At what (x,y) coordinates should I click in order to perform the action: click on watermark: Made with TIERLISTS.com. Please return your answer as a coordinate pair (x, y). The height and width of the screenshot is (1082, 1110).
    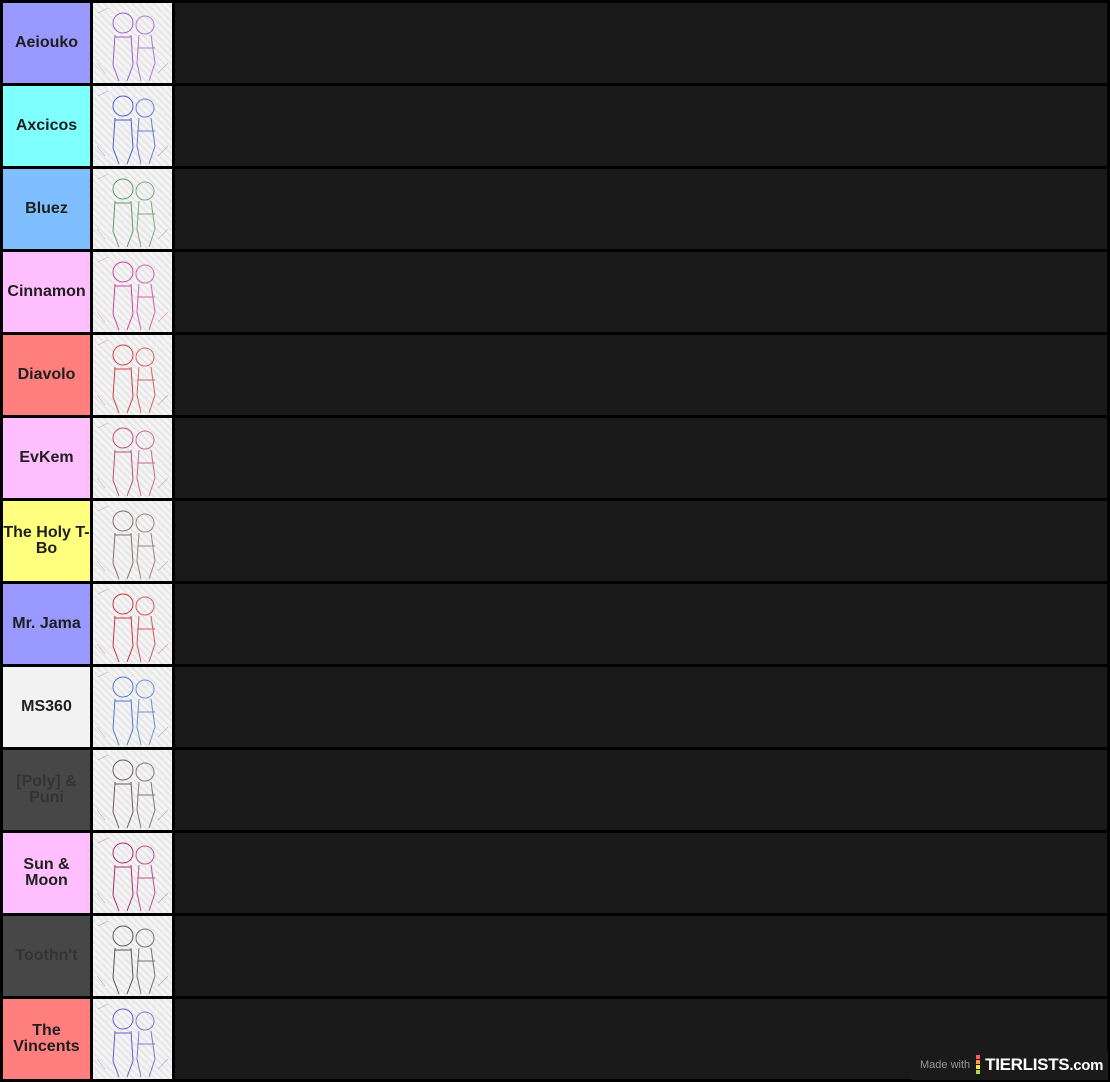
    Looking at the image, I should click on (1009, 1065).